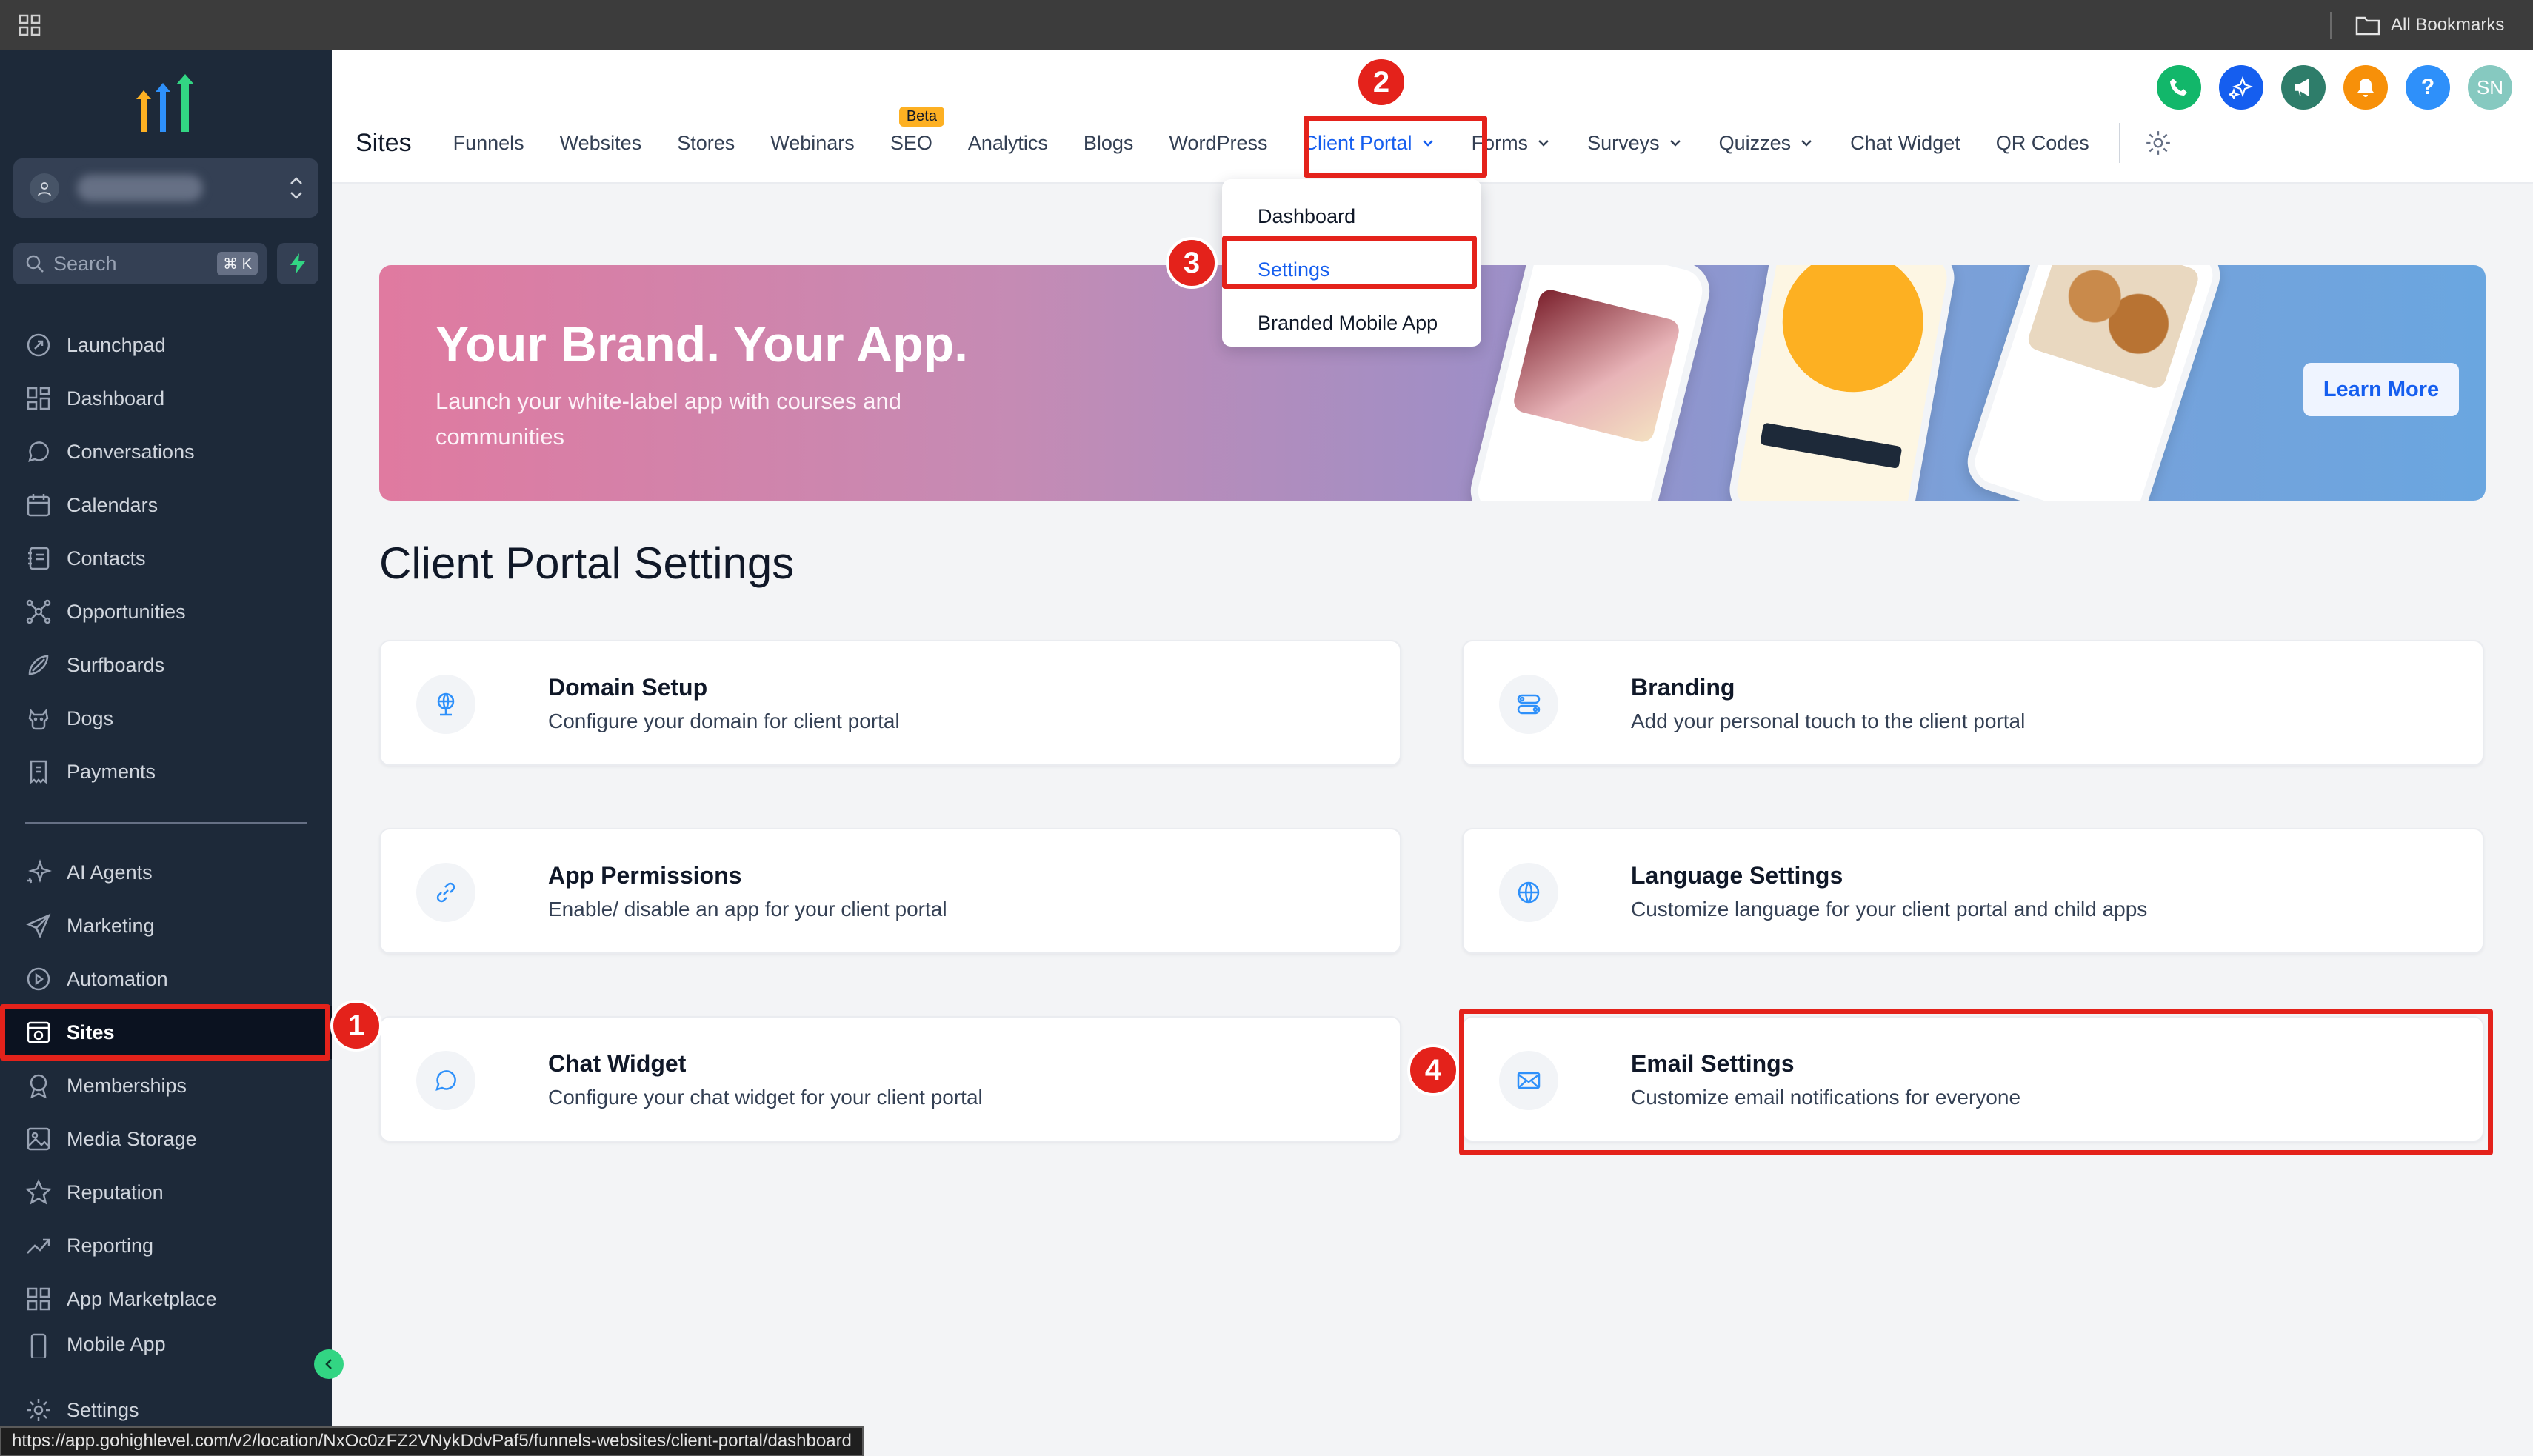 The height and width of the screenshot is (1456, 2533). I want to click on sidebar-item-calendars: Calendars, so click(166, 505).